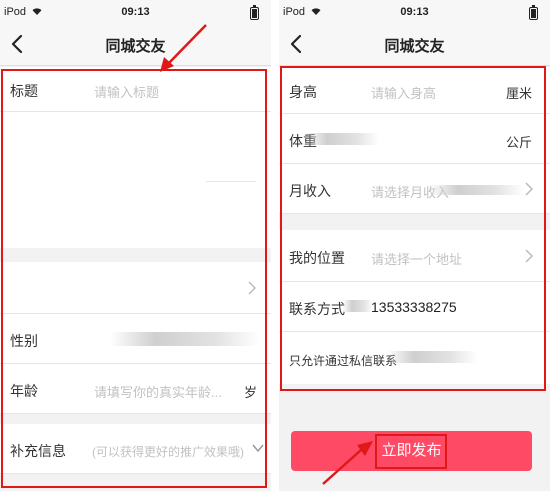  What do you see at coordinates (126, 91) in the screenshot?
I see `title-input-placeholder: 请输入标题` at bounding box center [126, 91].